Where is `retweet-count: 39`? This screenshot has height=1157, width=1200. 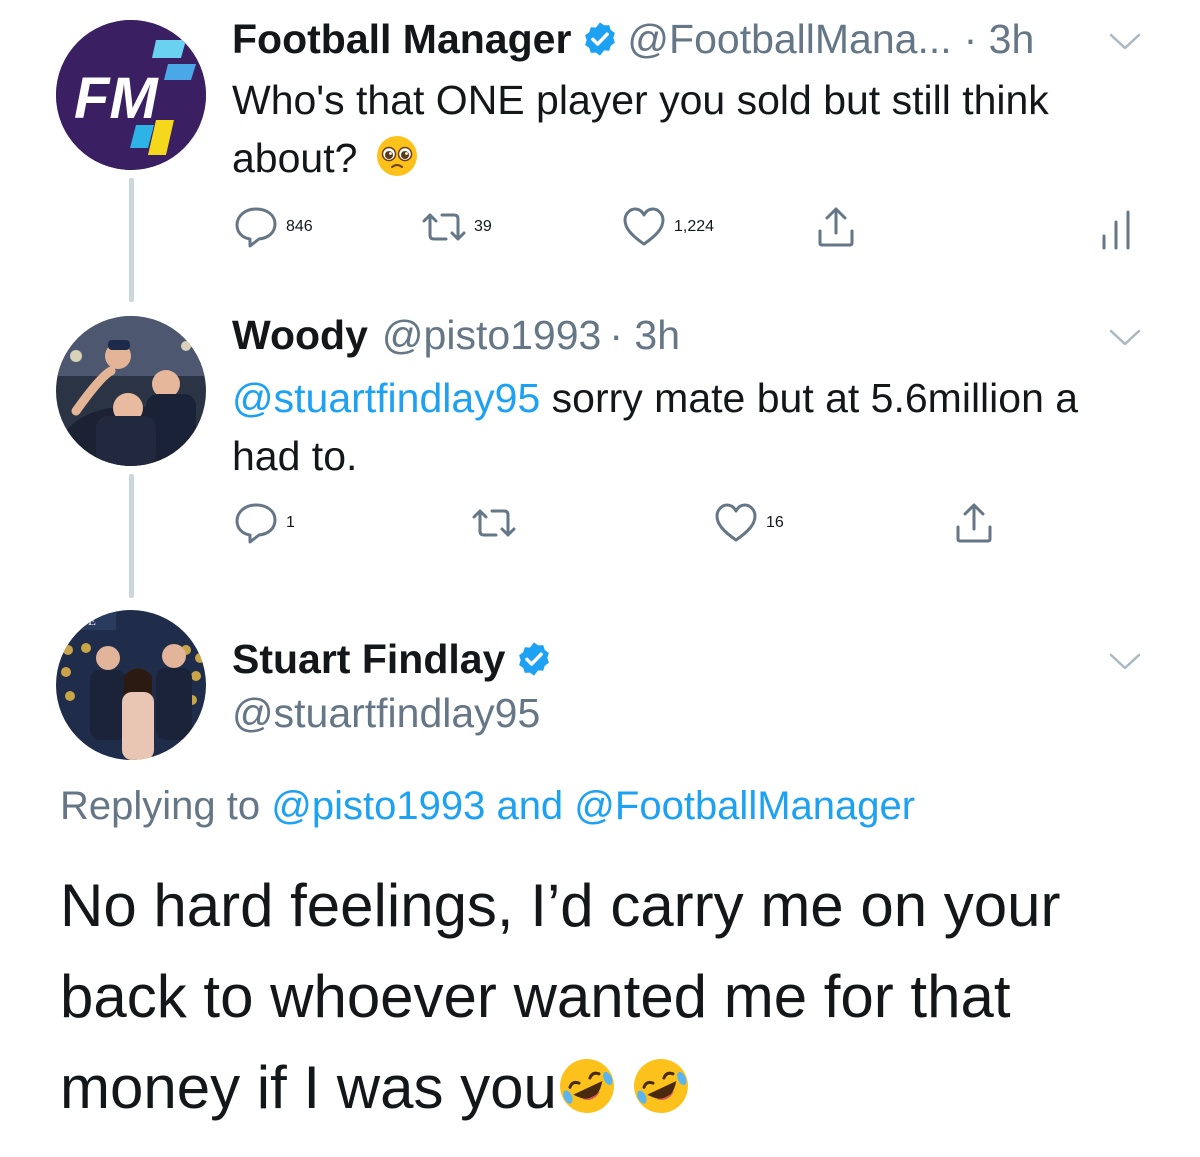 retweet-count: 39 is located at coordinates (483, 226).